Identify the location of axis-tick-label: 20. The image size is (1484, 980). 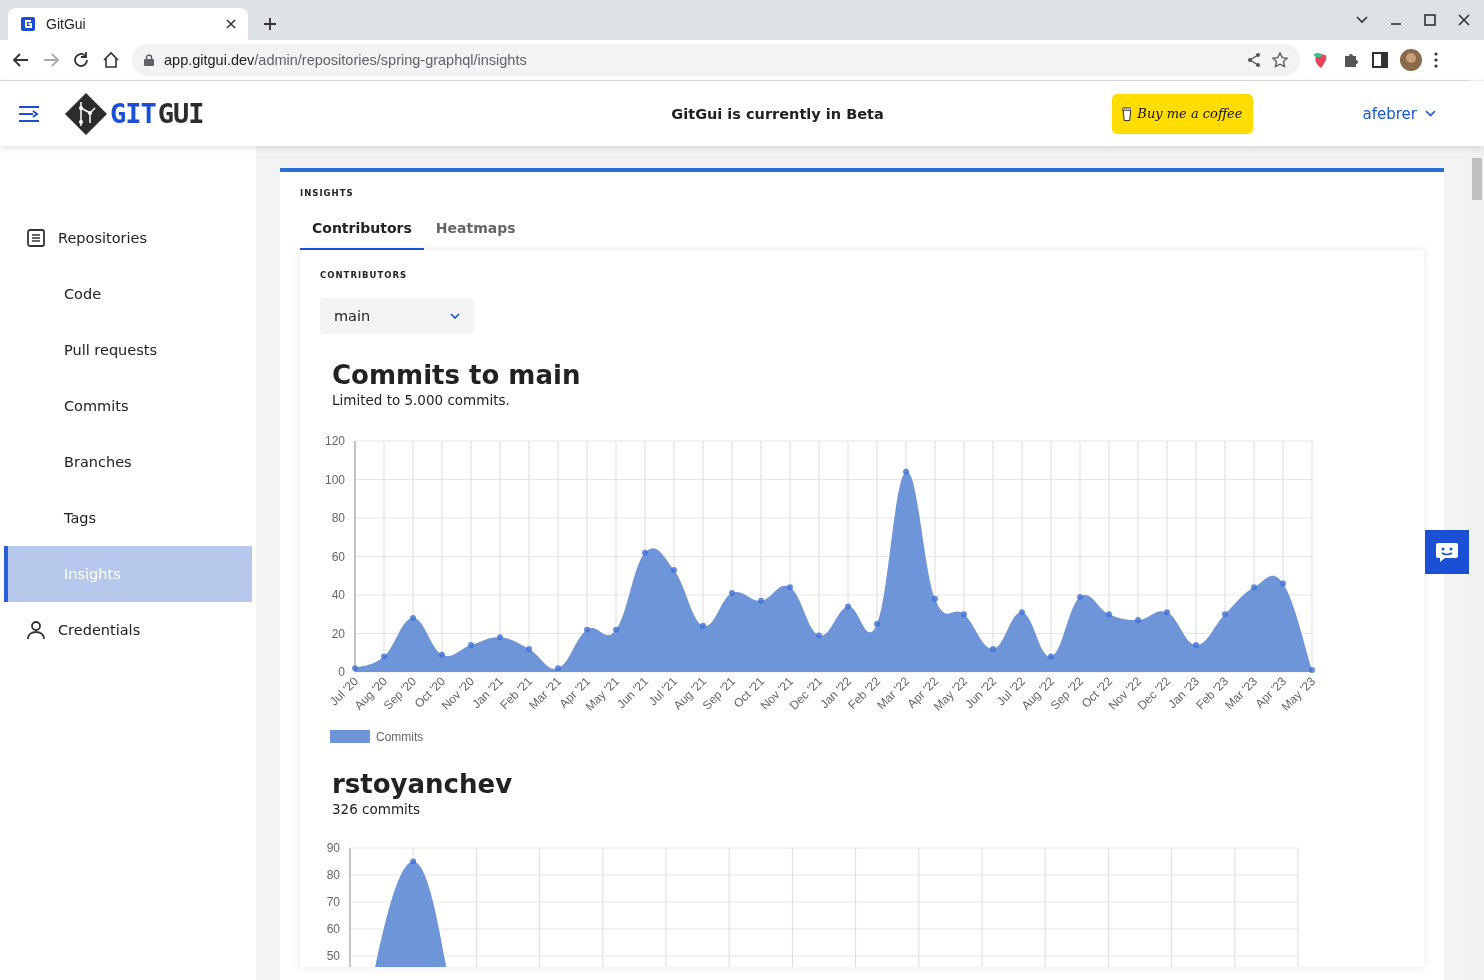
(338, 633).